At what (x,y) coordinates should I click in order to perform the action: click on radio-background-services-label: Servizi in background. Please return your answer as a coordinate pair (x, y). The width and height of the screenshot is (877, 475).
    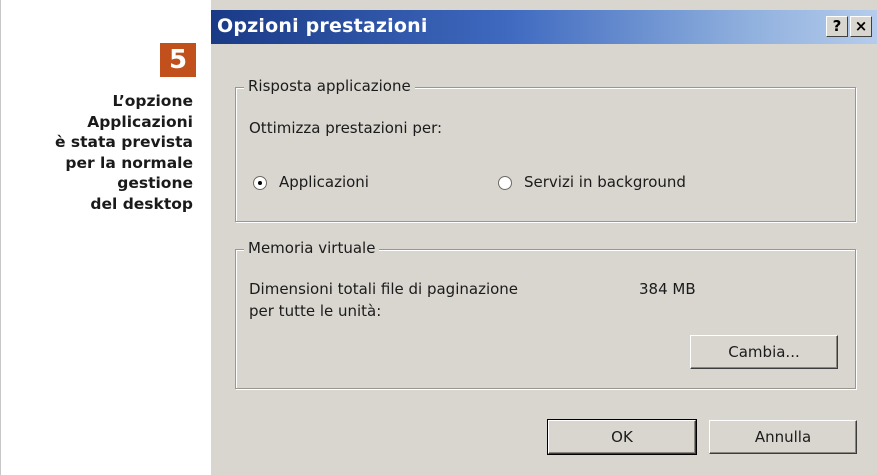
    Looking at the image, I should click on (605, 182).